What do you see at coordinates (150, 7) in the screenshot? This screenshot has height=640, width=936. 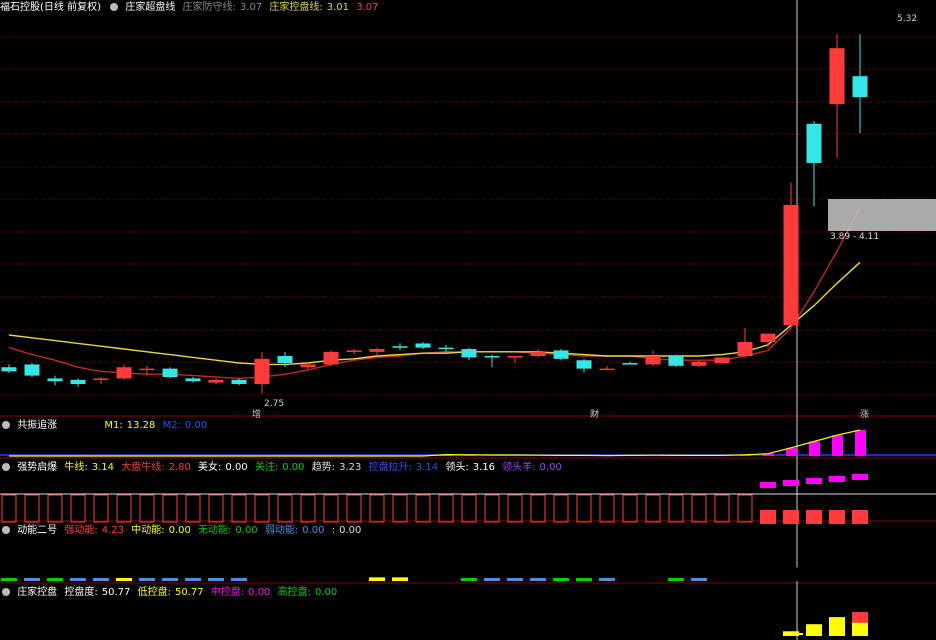 I see `indicator-name: 庄家超盘线` at bounding box center [150, 7].